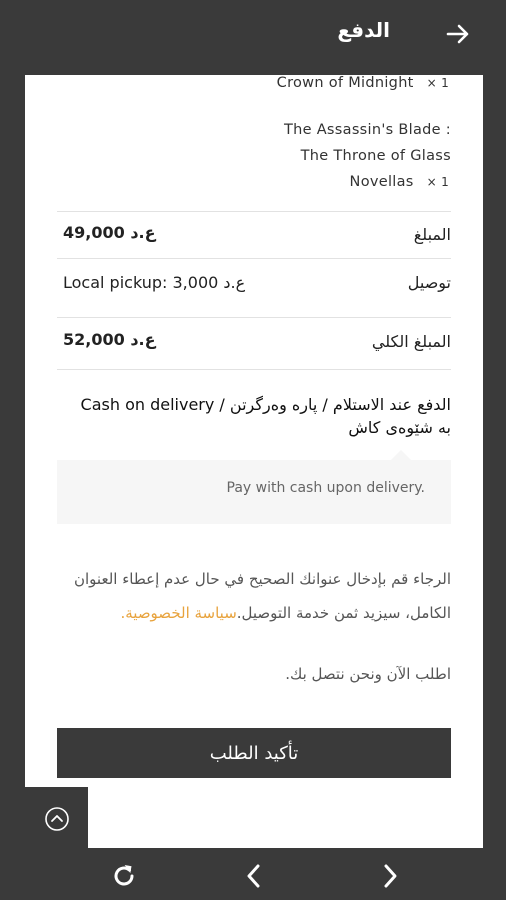 The height and width of the screenshot is (900, 506). What do you see at coordinates (178, 613) in the screenshot?
I see `privacy-policy-link: سياسة الخصوصية.` at bounding box center [178, 613].